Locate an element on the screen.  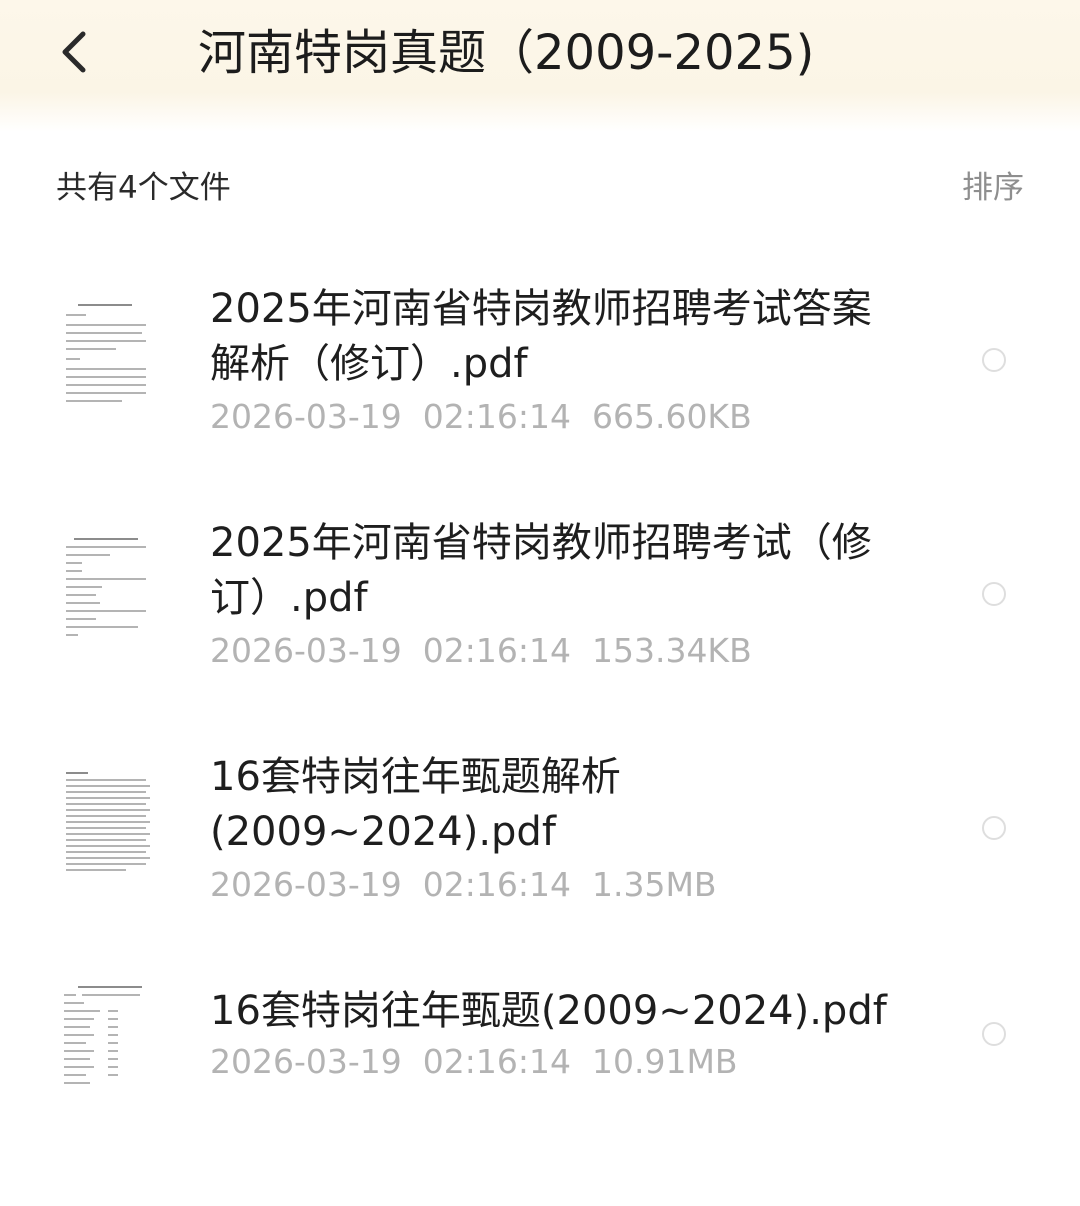
file-meta: 2026-03-19 02:16:14 153.34KB is located at coordinates (481, 651).